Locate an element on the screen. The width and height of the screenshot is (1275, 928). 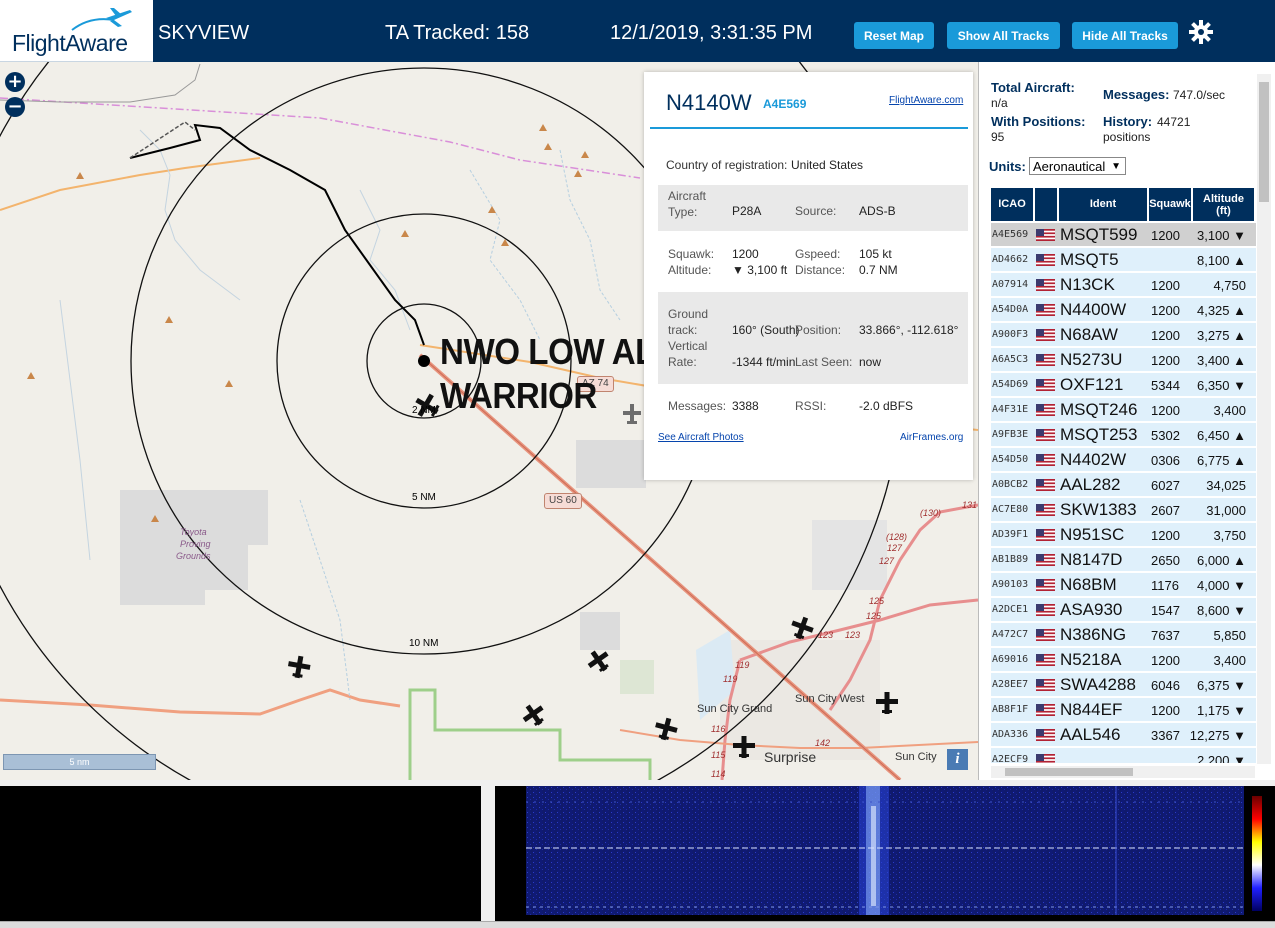
vertical-scrollbar is located at coordinates (1264, 419).